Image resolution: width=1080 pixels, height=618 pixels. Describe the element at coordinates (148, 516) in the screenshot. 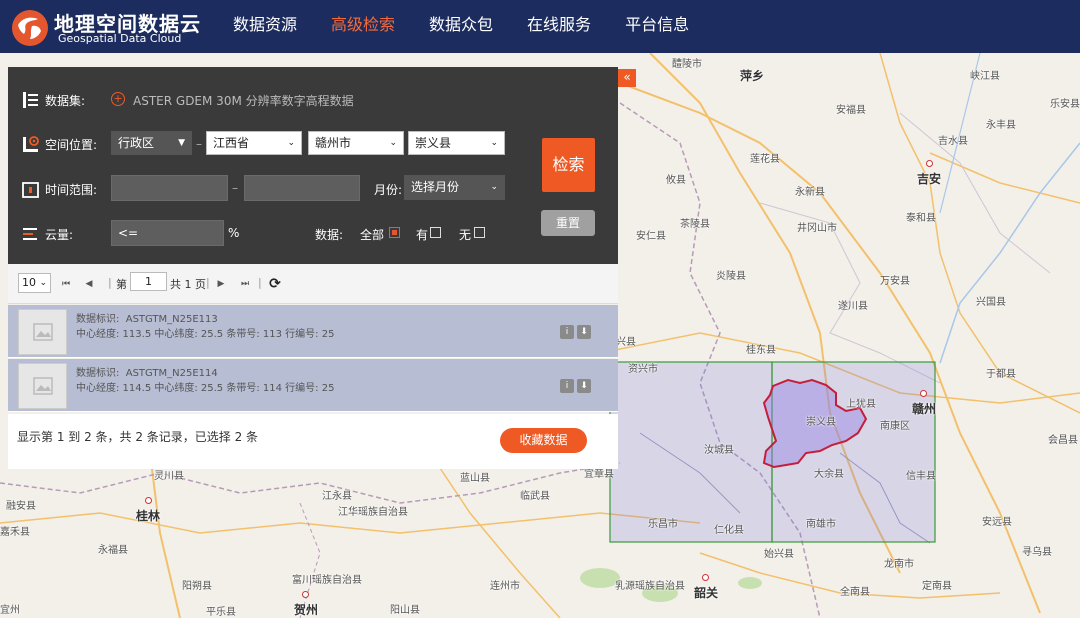

I see `map-label: 桂林` at that location.